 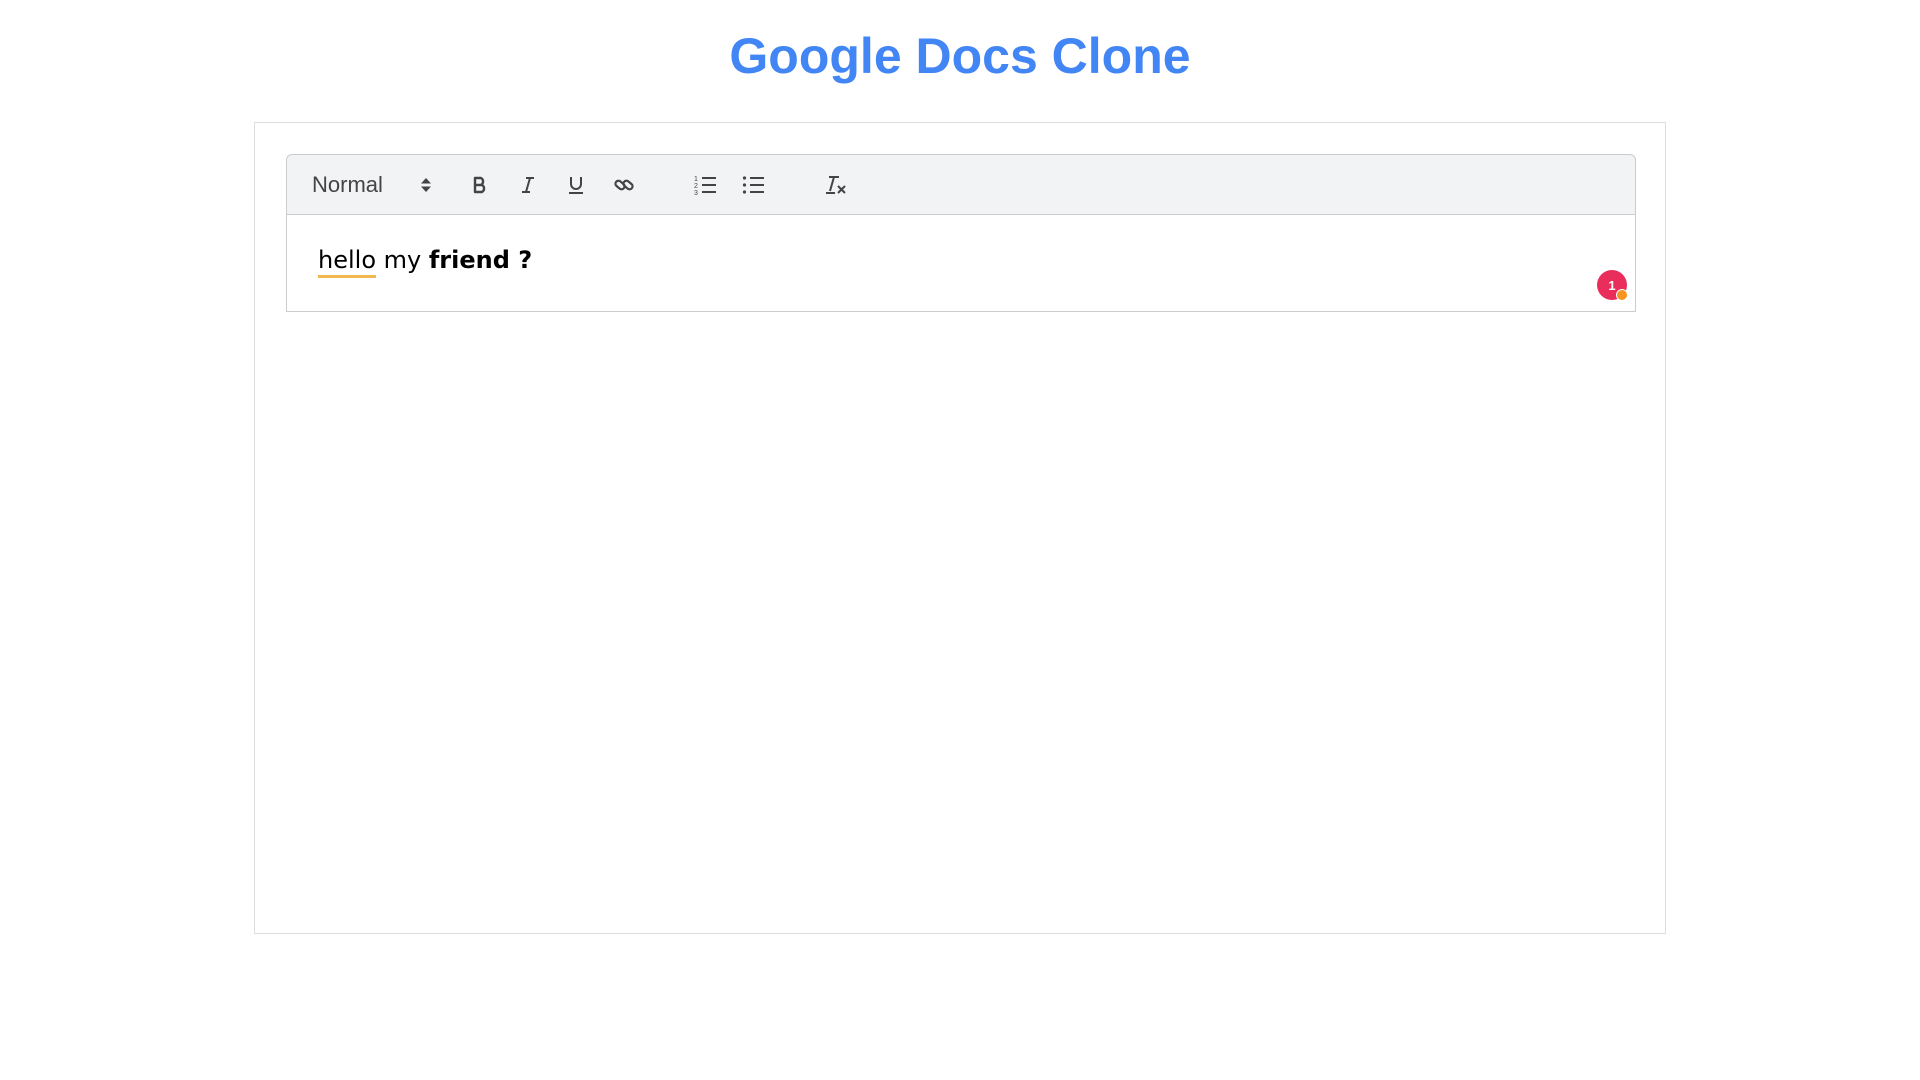 I want to click on document-paragraph: hello my friend ?, so click(x=425, y=260).